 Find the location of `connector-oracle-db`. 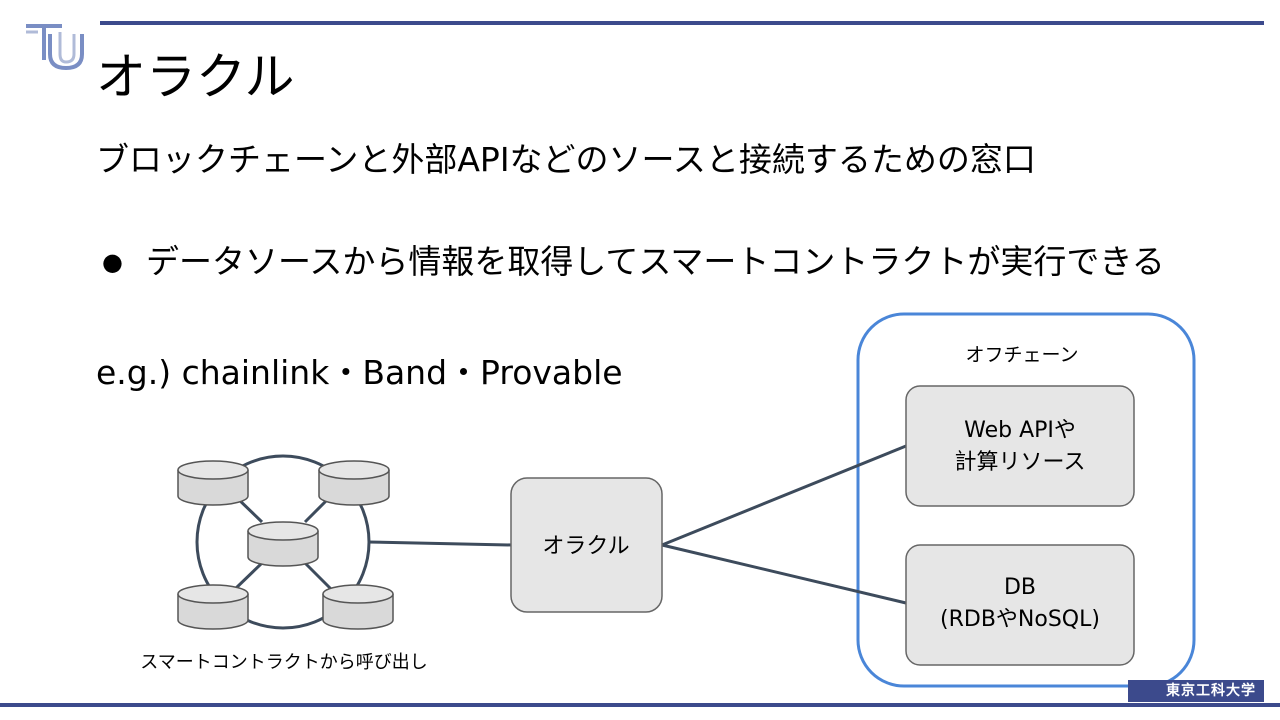

connector-oracle-db is located at coordinates (784, 574).